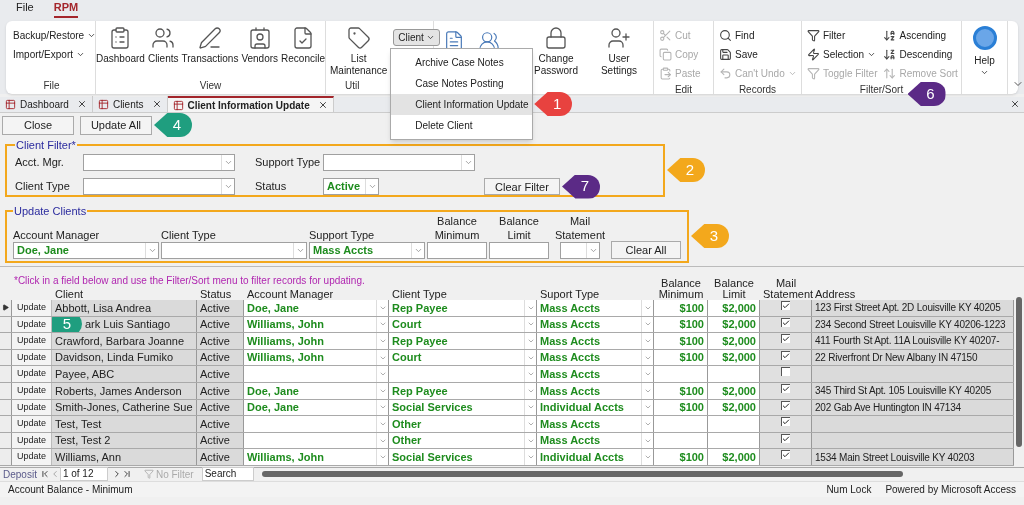 The height and width of the screenshot is (505, 1024). Describe the element at coordinates (522, 186) in the screenshot. I see `form-button: Clear Filter` at that location.